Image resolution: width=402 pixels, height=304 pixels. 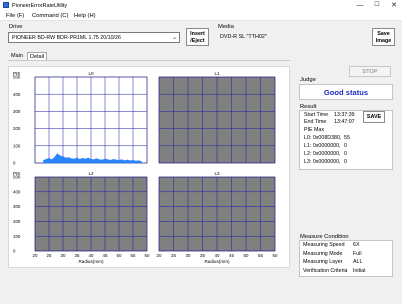 What do you see at coordinates (323, 138) in the screenshot?
I see `pie-max-l0-addr: L0: 0x008D380,` at bounding box center [323, 138].